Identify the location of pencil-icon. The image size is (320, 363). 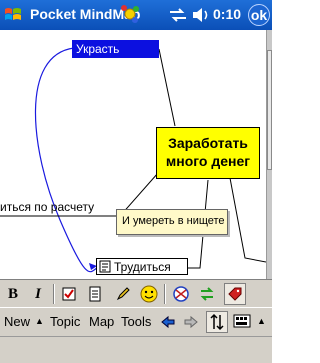
(123, 294).